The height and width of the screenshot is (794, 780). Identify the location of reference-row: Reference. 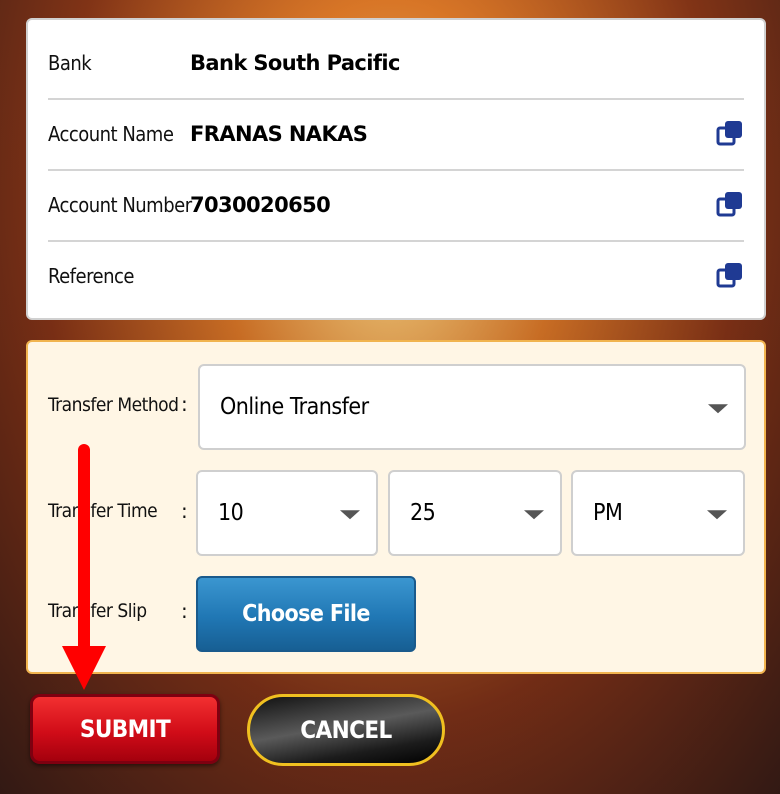
(396, 276).